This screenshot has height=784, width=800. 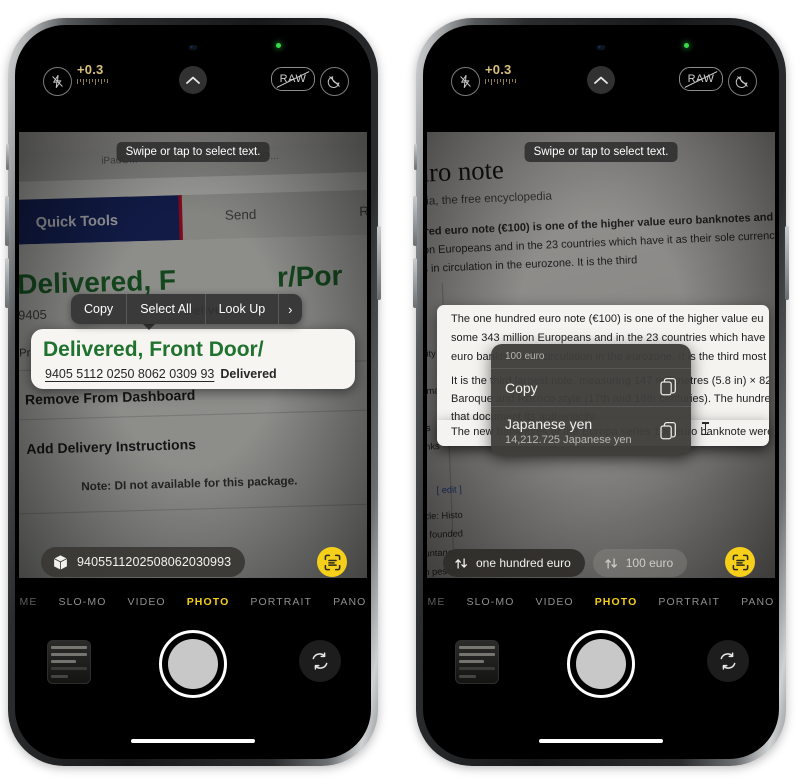 I want to click on text-selection-context-menu: Copy Select All Look Up ›, so click(x=186, y=309).